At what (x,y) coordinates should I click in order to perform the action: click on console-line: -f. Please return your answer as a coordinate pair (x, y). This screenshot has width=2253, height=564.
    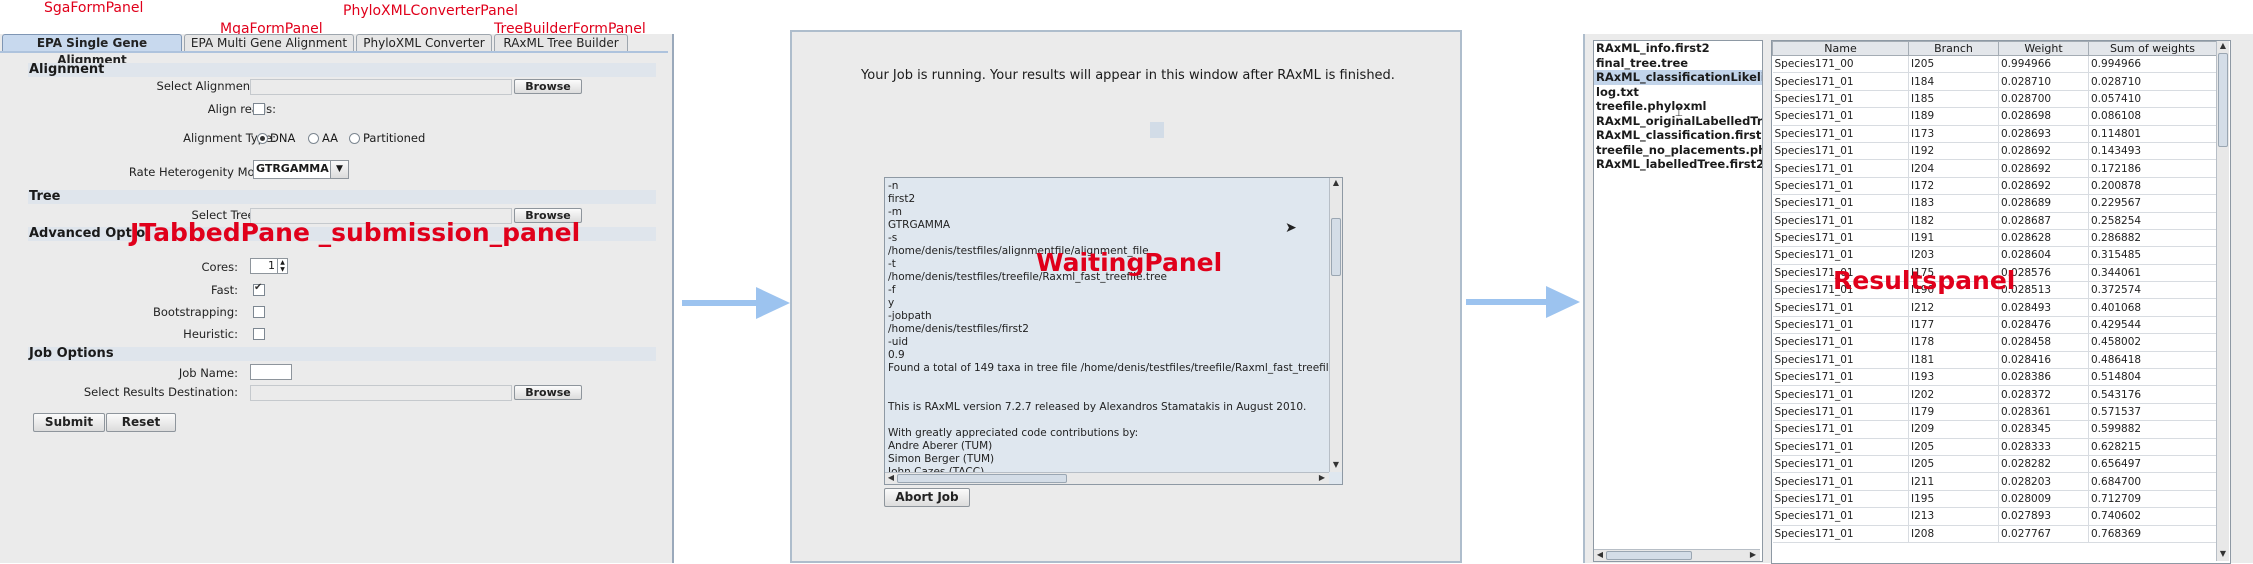
    Looking at the image, I should click on (892, 290).